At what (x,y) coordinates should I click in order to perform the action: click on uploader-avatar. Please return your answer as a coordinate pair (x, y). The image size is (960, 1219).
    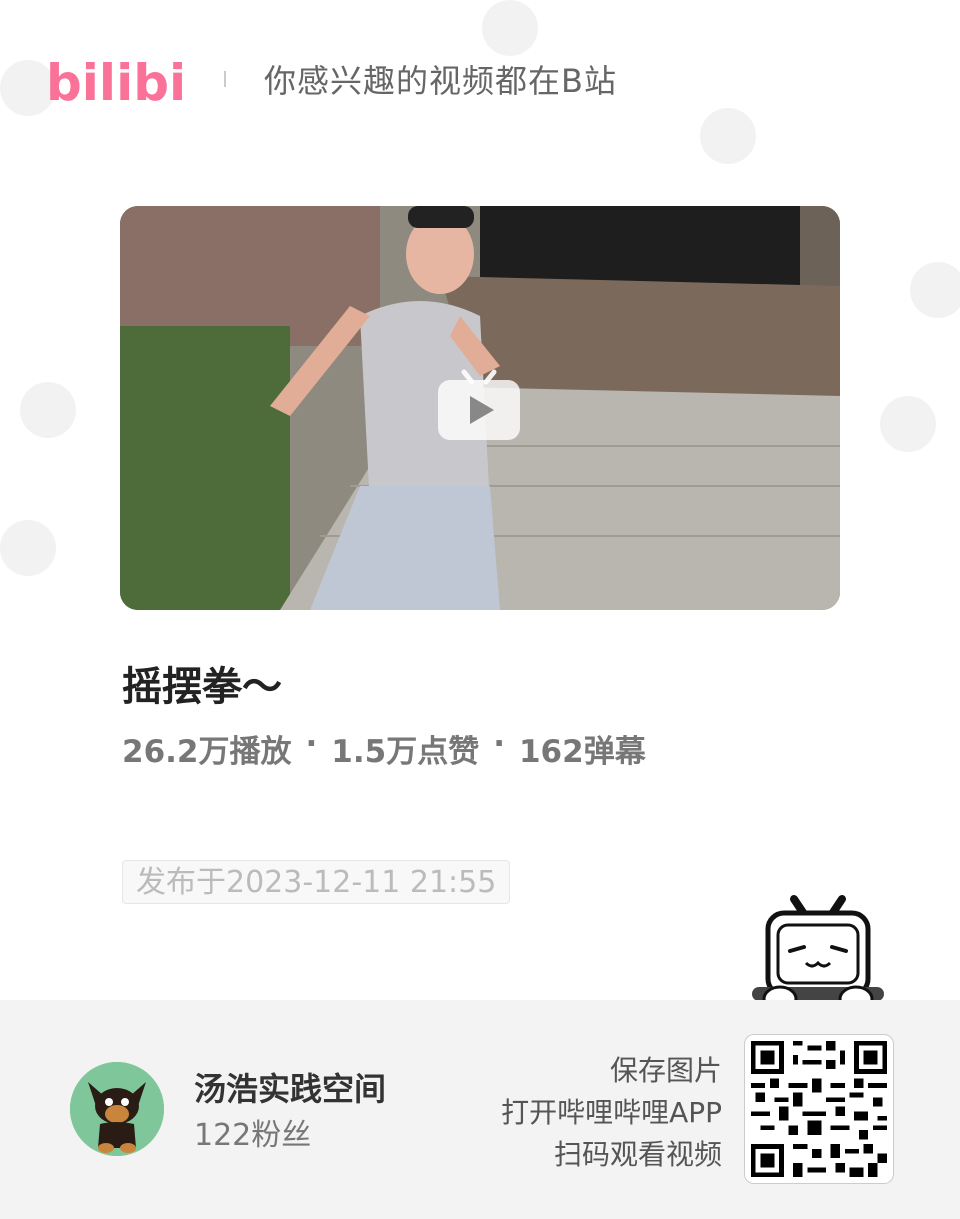
    Looking at the image, I should click on (117, 1109).